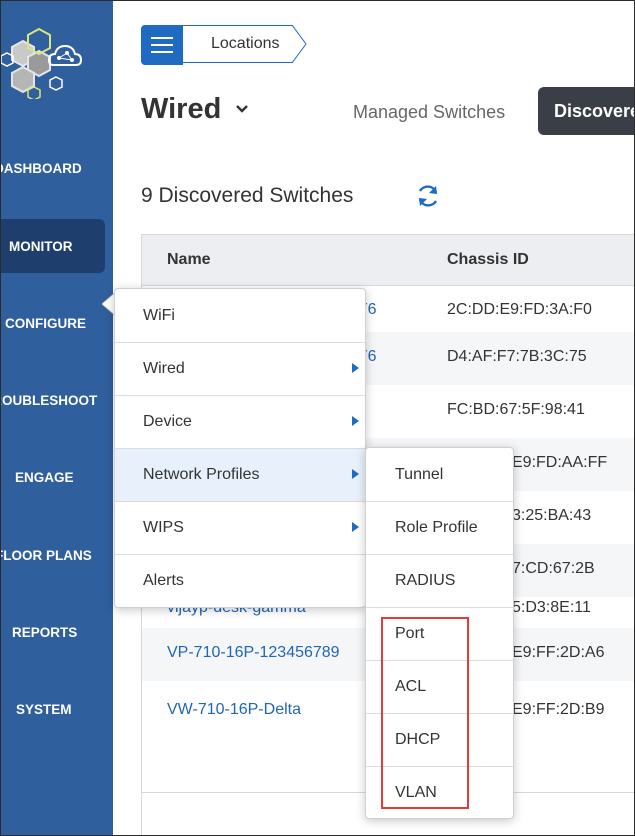 Image resolution: width=635 pixels, height=836 pixels. Describe the element at coordinates (519, 309) in the screenshot. I see `chassis-id: 2C:DD:E9:FD:3A:F0` at that location.